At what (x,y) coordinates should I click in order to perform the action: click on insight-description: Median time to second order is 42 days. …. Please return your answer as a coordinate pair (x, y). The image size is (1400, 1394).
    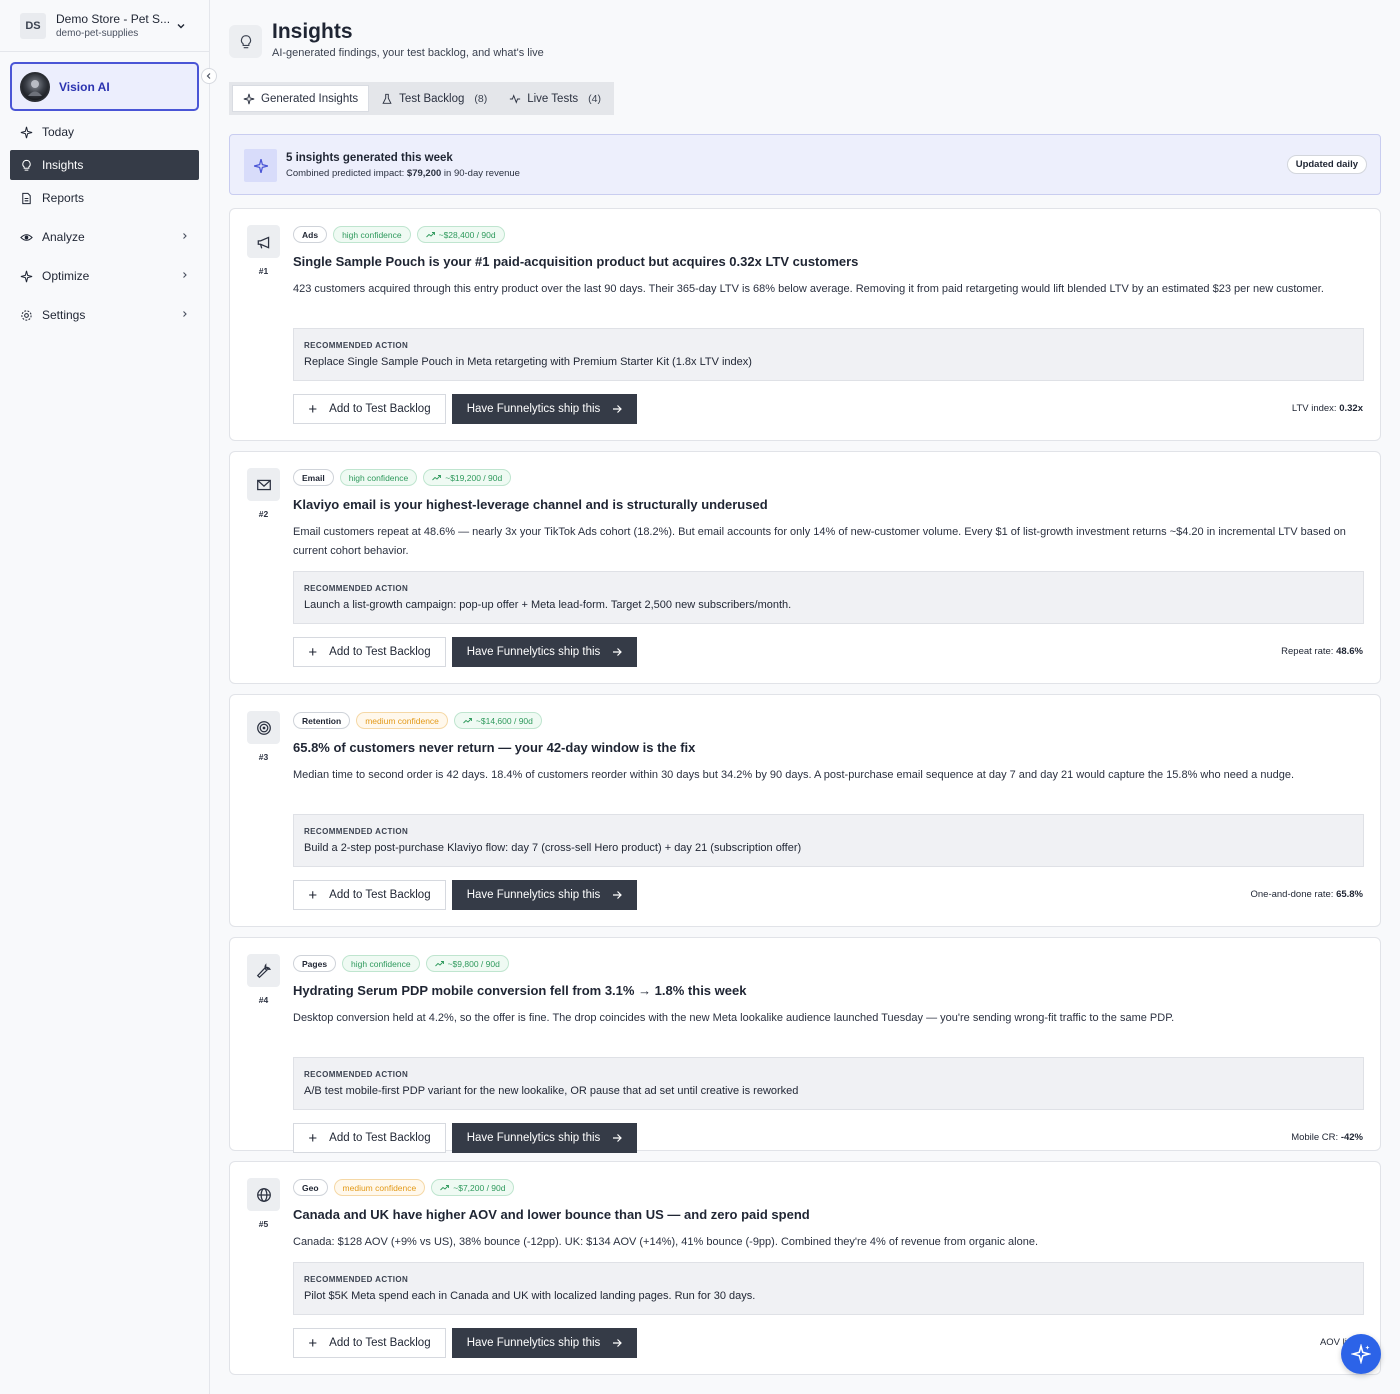
    Looking at the image, I should click on (794, 775).